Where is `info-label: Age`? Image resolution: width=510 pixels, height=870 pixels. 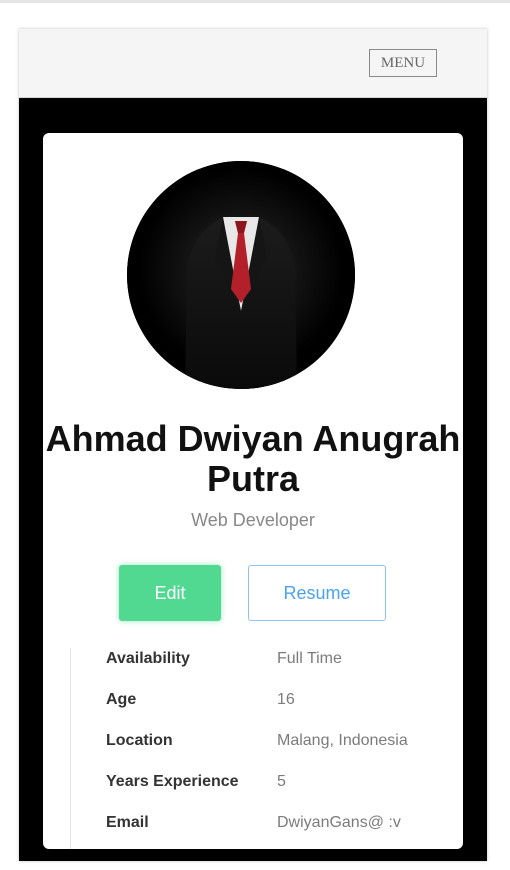
info-label: Age is located at coordinates (121, 699).